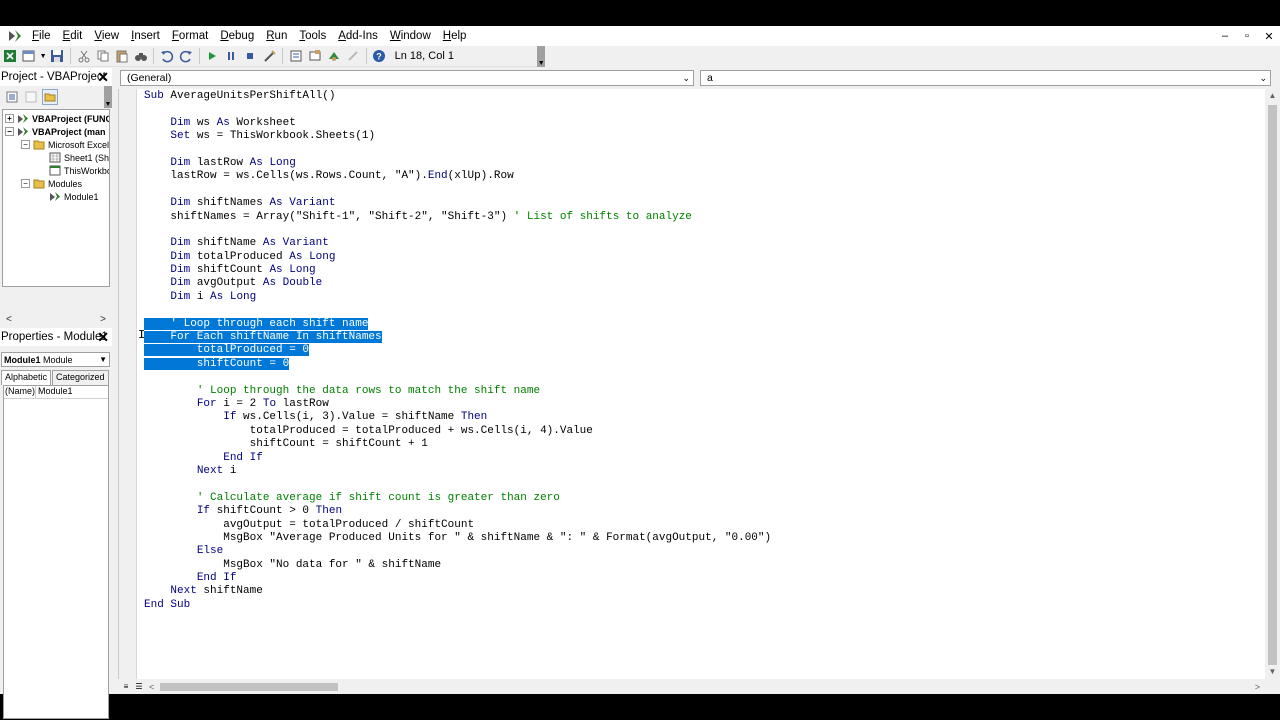 Image resolution: width=1280 pixels, height=720 pixels. What do you see at coordinates (457, 525) in the screenshot?
I see `code-line: avgOutput = totalProduced / shiftCount` at bounding box center [457, 525].